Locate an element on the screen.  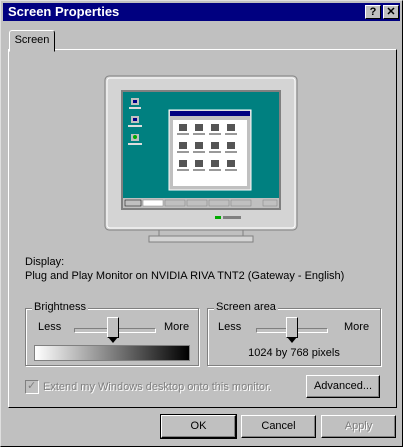
checkmark-icon: ✓ is located at coordinates (32, 386).